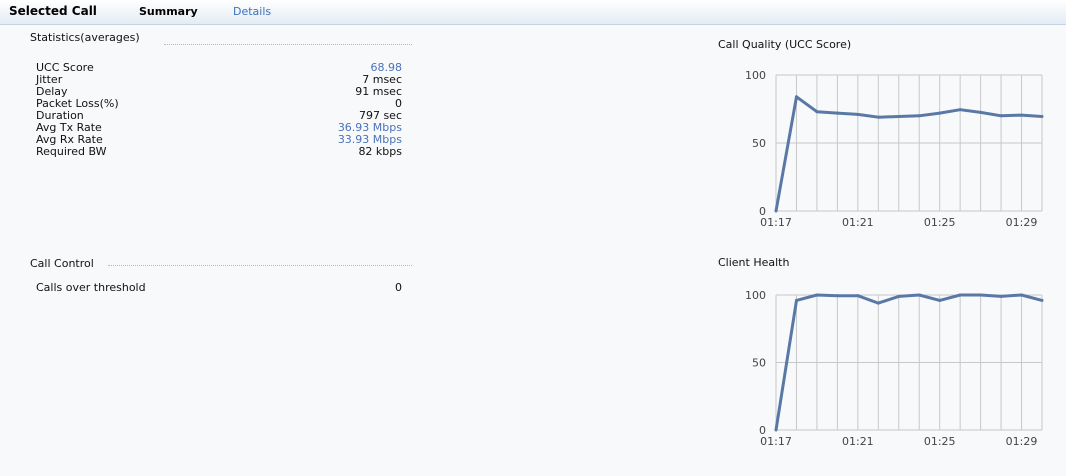 Image resolution: width=1066 pixels, height=476 pixels. I want to click on x-tick-label: 01:21, so click(858, 441).